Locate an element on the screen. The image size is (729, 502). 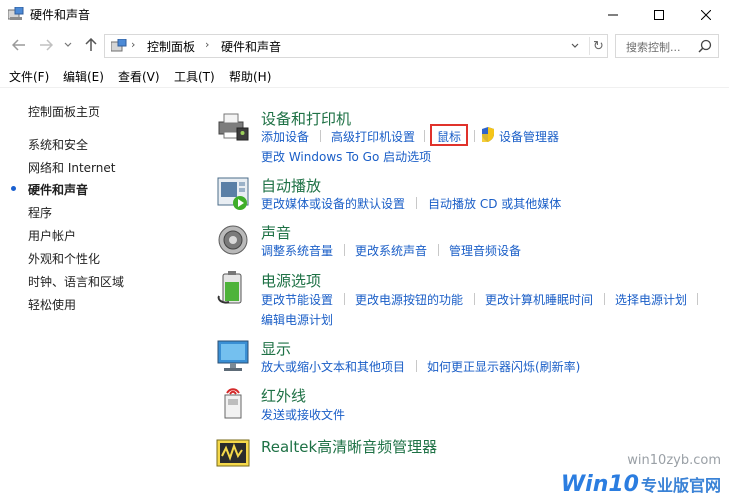
link-change-system-sounds: 更改系统声音 is located at coordinates (391, 250).